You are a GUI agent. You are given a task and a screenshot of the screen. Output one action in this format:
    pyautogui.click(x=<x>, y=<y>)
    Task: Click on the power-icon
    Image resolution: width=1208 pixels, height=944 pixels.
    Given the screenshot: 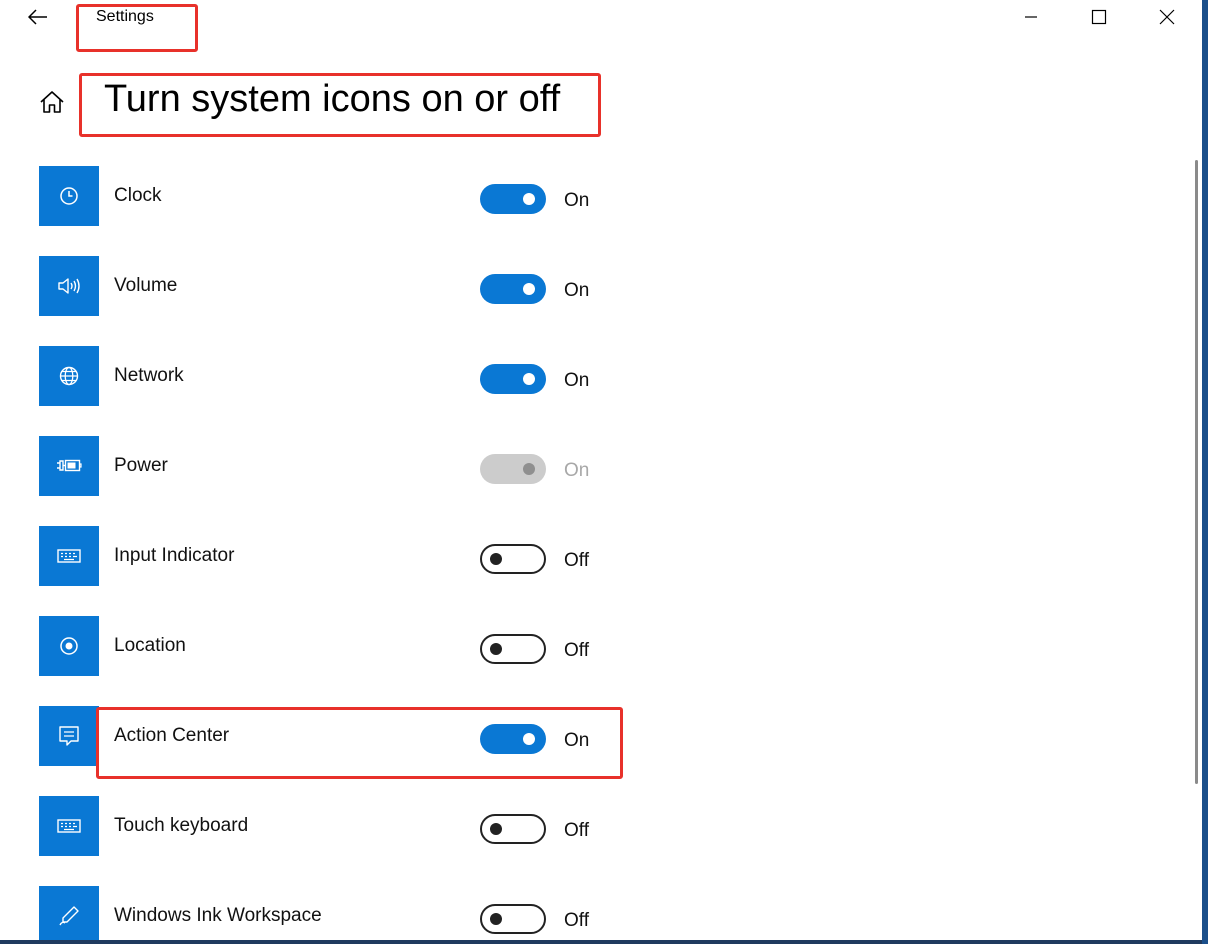 What is the action you would take?
    pyautogui.click(x=69, y=465)
    